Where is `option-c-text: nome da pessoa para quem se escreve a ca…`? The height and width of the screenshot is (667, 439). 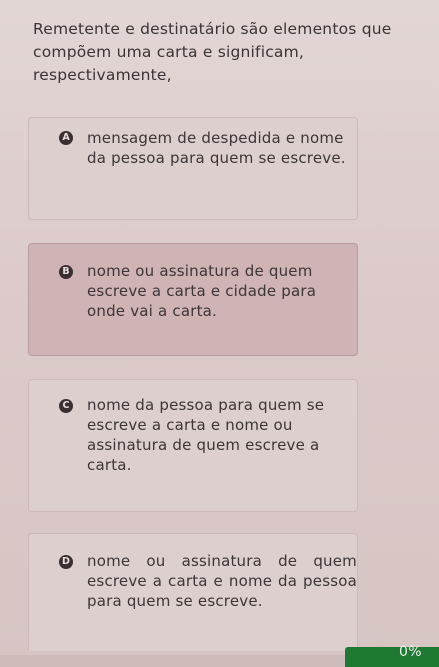
option-c-text: nome da pessoa para quem se escreve a ca… is located at coordinates (206, 435).